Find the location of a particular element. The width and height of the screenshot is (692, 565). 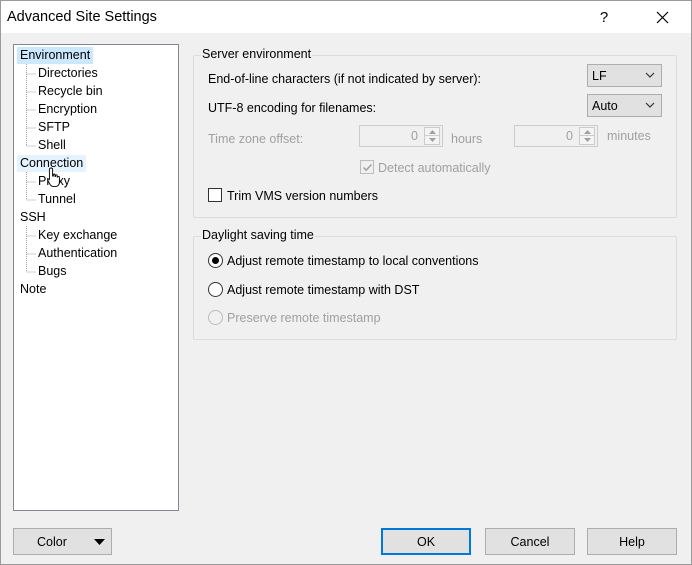

color-split-button: Color is located at coordinates (62, 541).